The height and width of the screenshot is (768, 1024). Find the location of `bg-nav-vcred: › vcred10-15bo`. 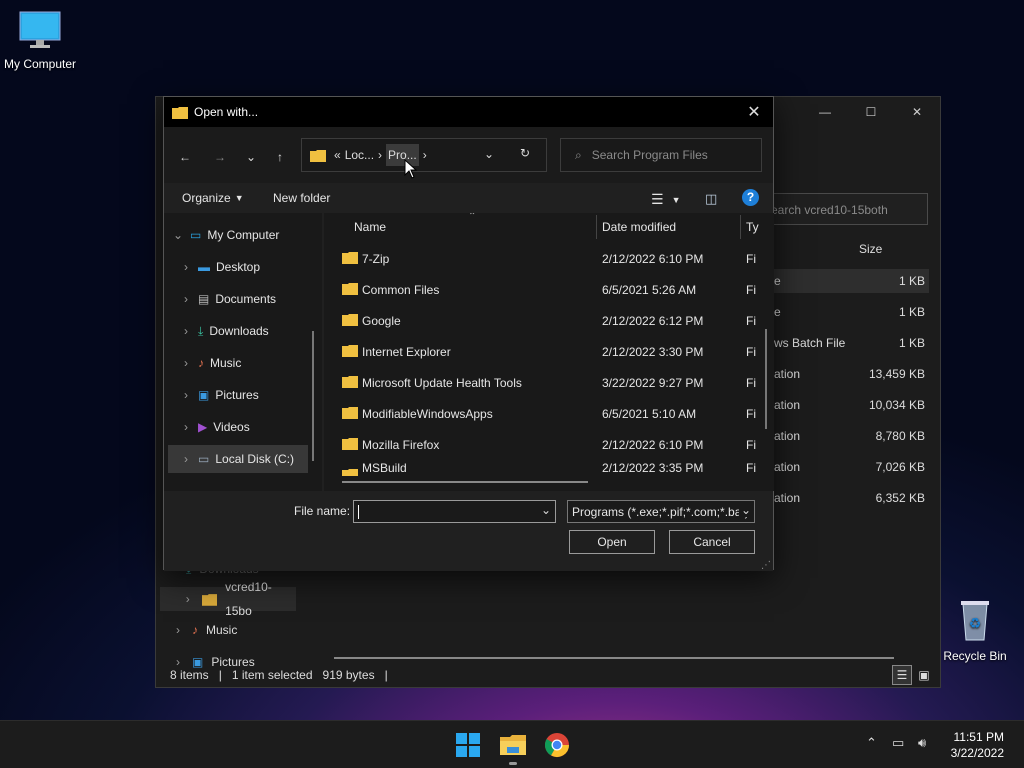

bg-nav-vcred: › vcred10-15bo is located at coordinates (228, 599).